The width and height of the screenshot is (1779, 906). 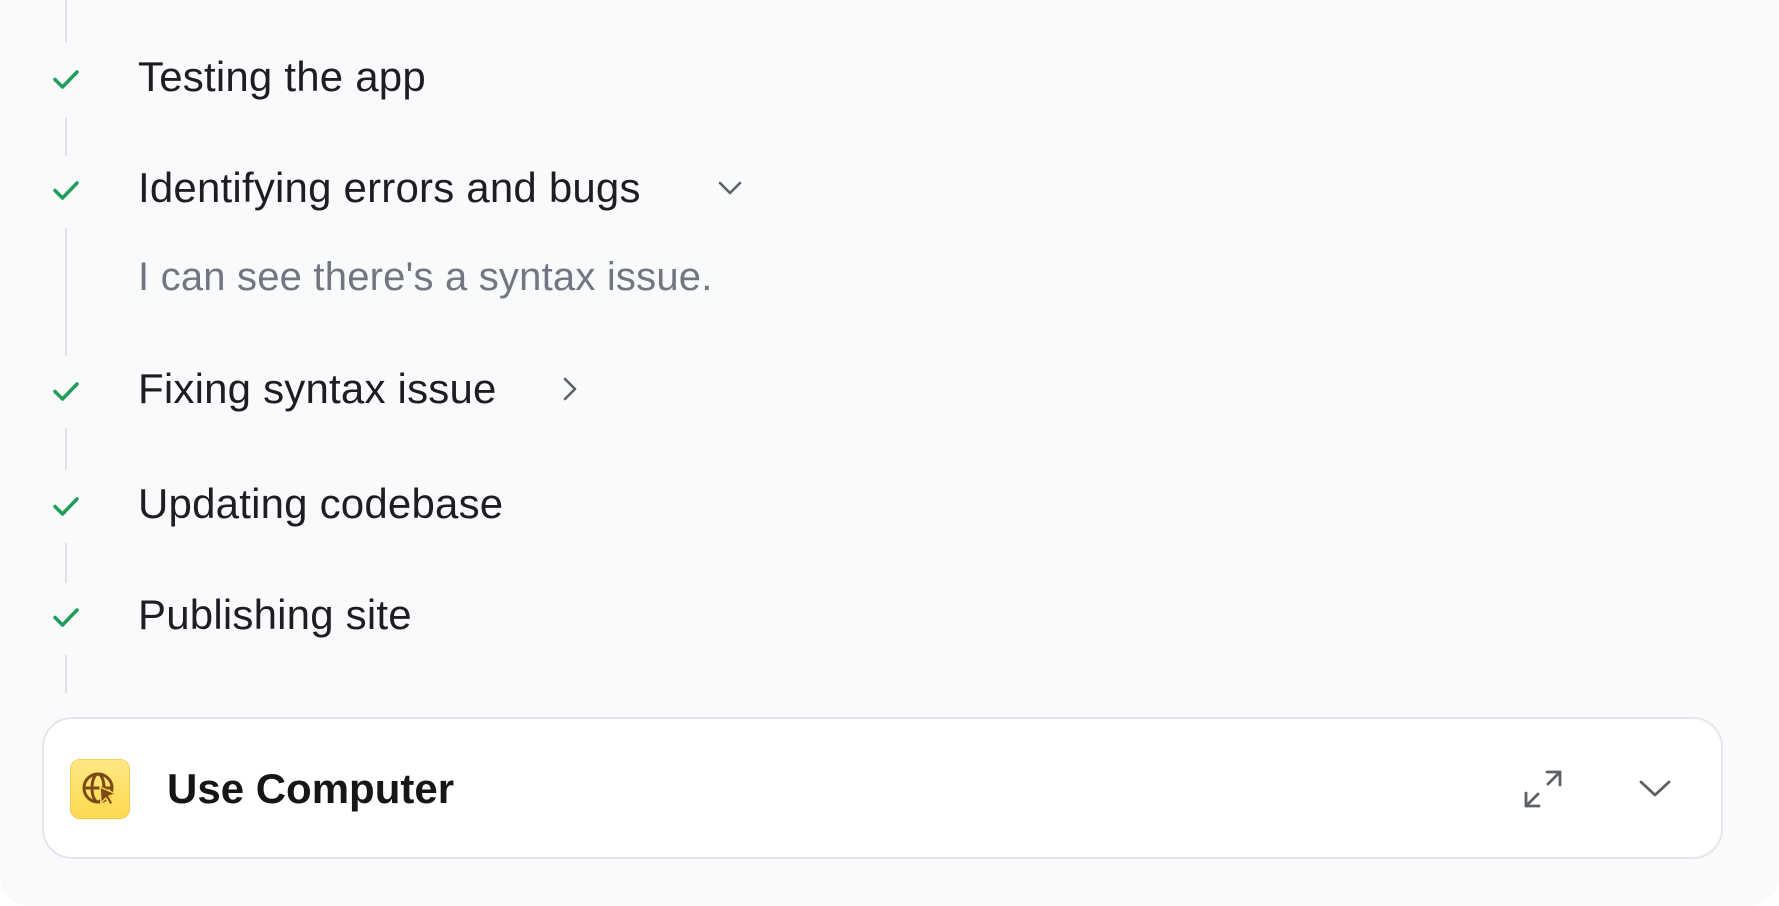 I want to click on step-detail-text: I can see there's a syntax issue., so click(x=425, y=277).